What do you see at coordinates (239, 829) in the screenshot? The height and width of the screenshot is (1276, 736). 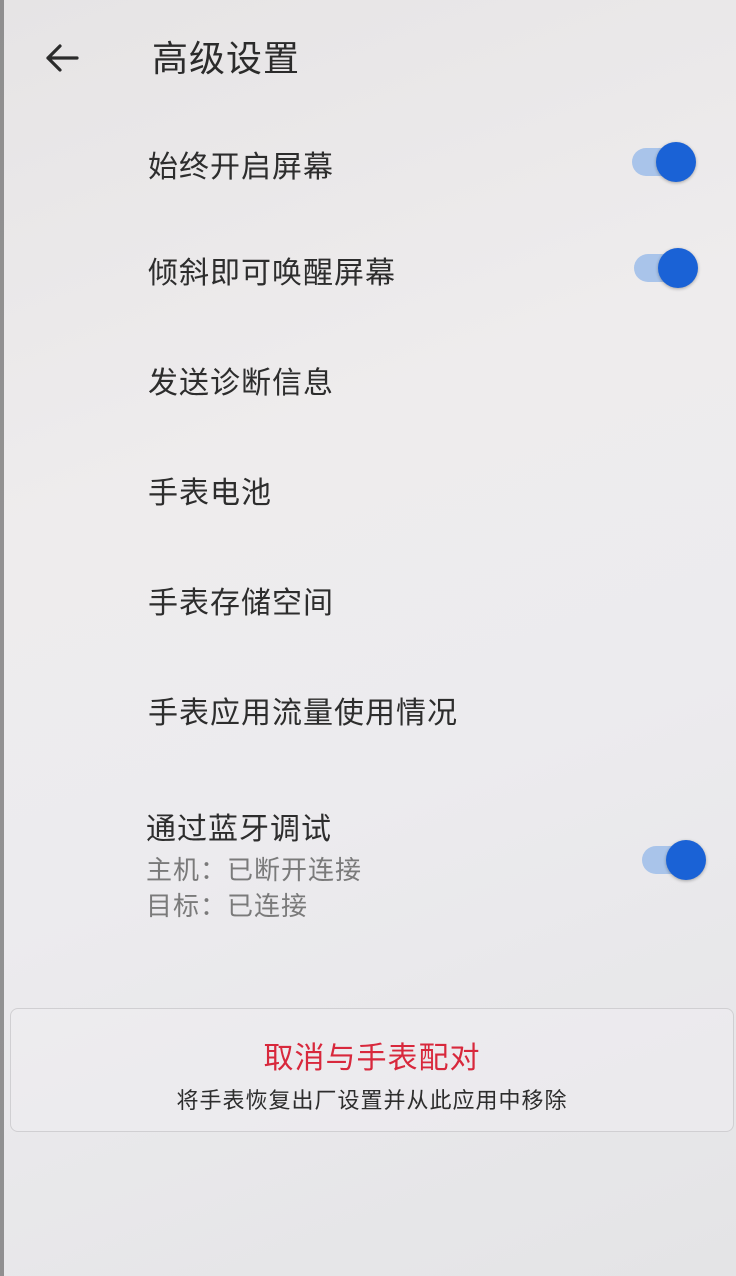 I see `setting-label: 通过蓝牙调试` at bounding box center [239, 829].